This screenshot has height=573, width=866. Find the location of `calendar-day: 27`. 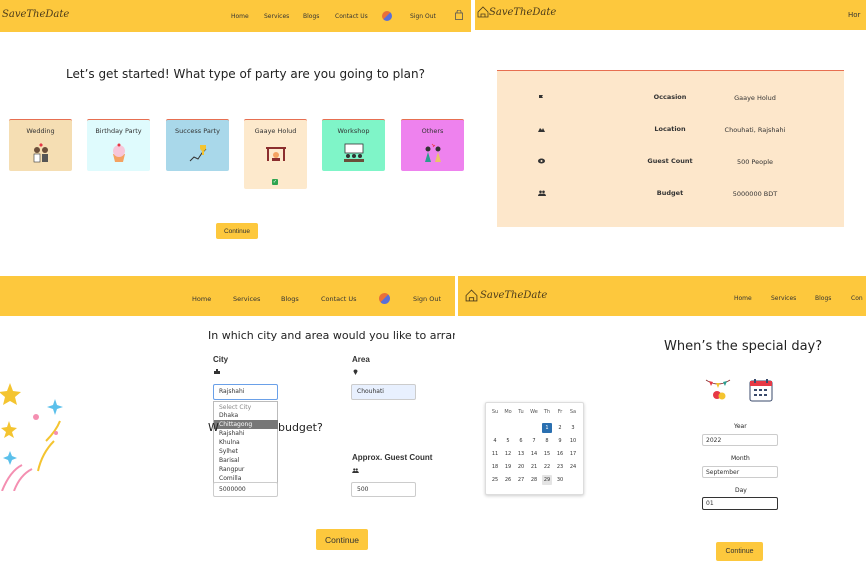

calendar-day: 27 is located at coordinates (521, 480).